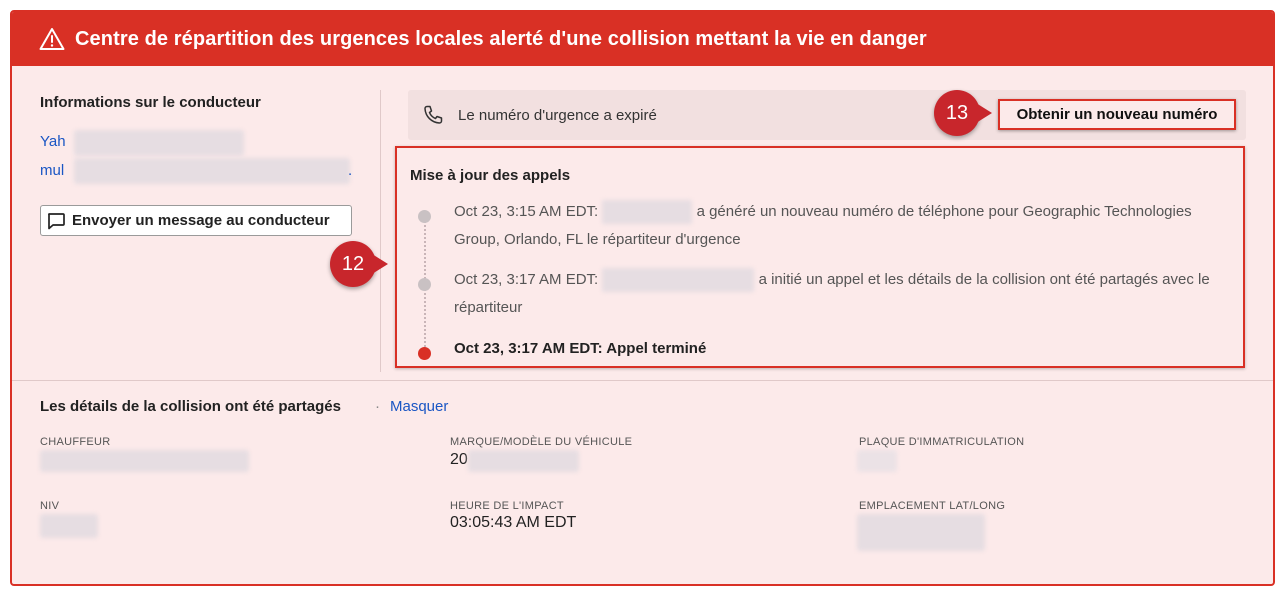  What do you see at coordinates (656, 348) in the screenshot?
I see `event-text: Appel terminé` at bounding box center [656, 348].